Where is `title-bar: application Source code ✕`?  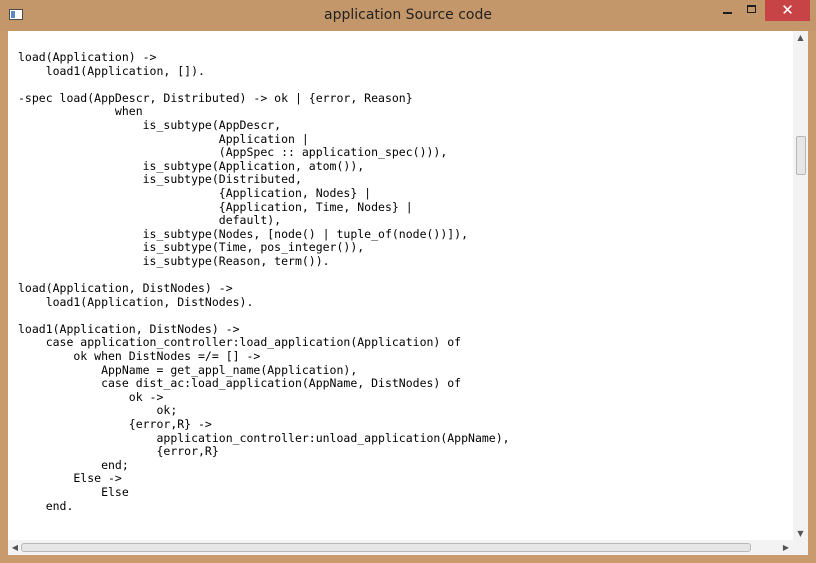 title-bar: application Source code ✕ is located at coordinates (408, 15).